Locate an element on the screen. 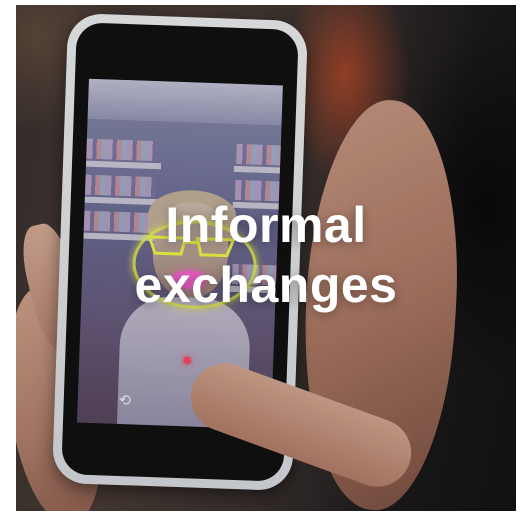  card-title-line-1: Informal is located at coordinates (266, 225).